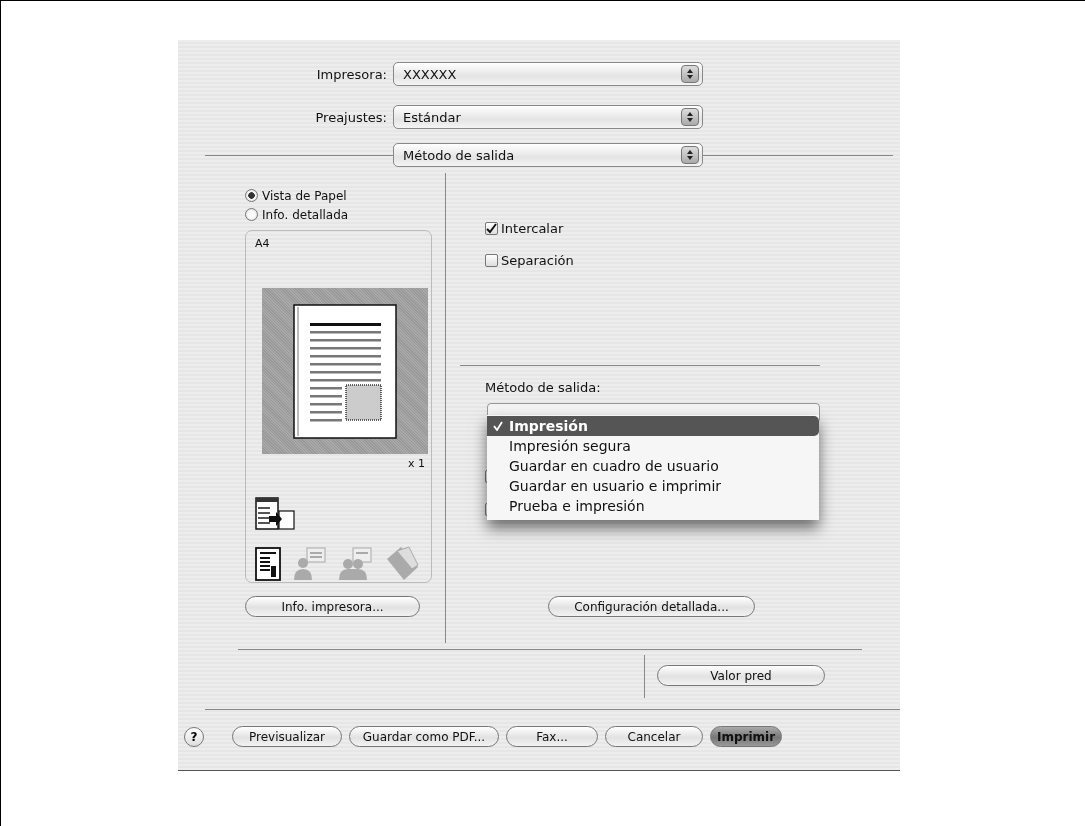 The image size is (1085, 826). Describe the element at coordinates (304, 195) in the screenshot. I see `radio-label: Vista de Papel` at that location.